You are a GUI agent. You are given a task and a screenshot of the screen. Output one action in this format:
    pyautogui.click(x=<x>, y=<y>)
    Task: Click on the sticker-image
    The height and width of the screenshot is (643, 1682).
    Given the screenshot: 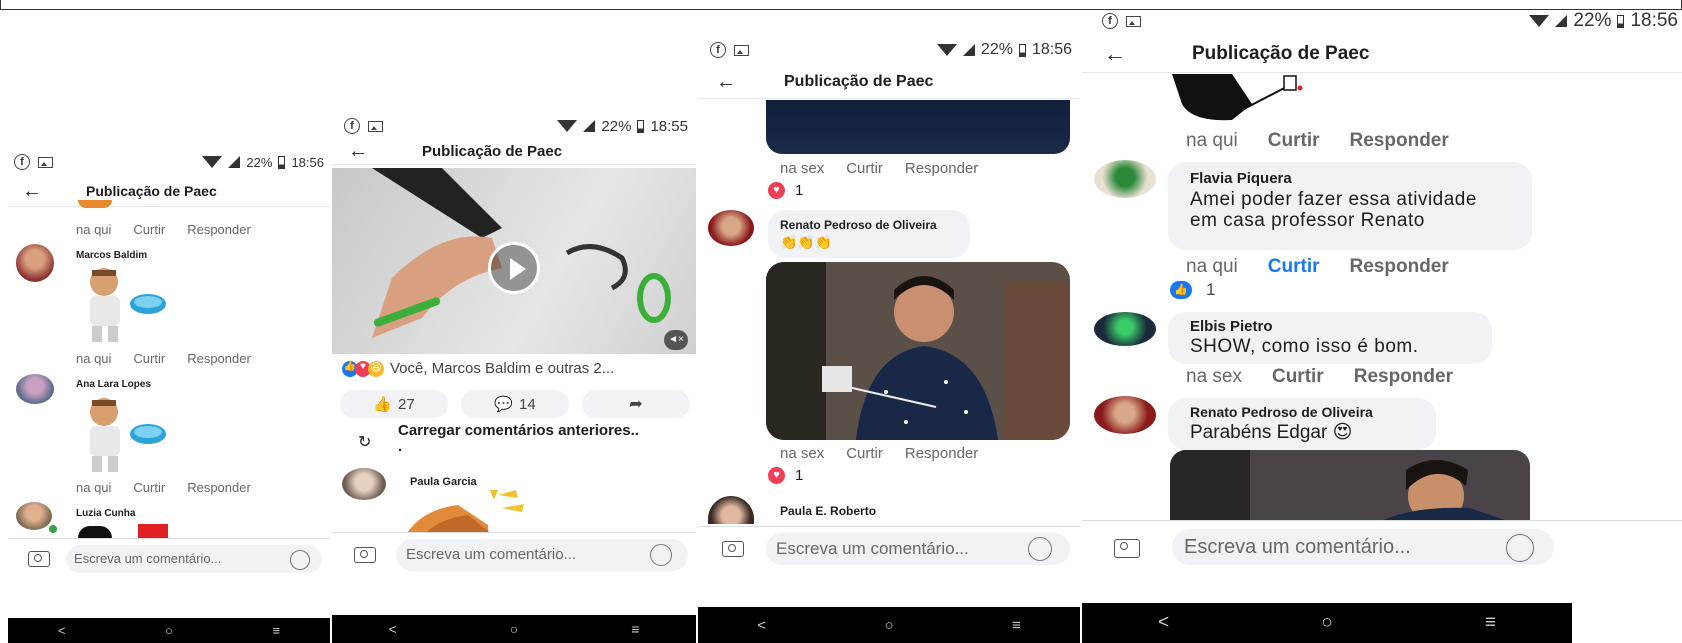 What is the action you would take?
    pyautogui.click(x=95, y=532)
    